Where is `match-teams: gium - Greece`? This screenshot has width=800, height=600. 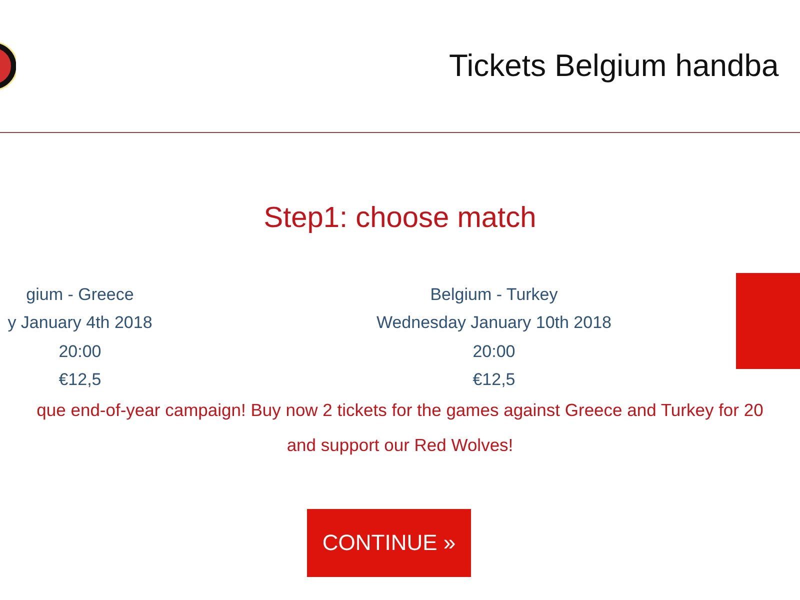
match-teams: gium - Greece is located at coordinates (80, 295).